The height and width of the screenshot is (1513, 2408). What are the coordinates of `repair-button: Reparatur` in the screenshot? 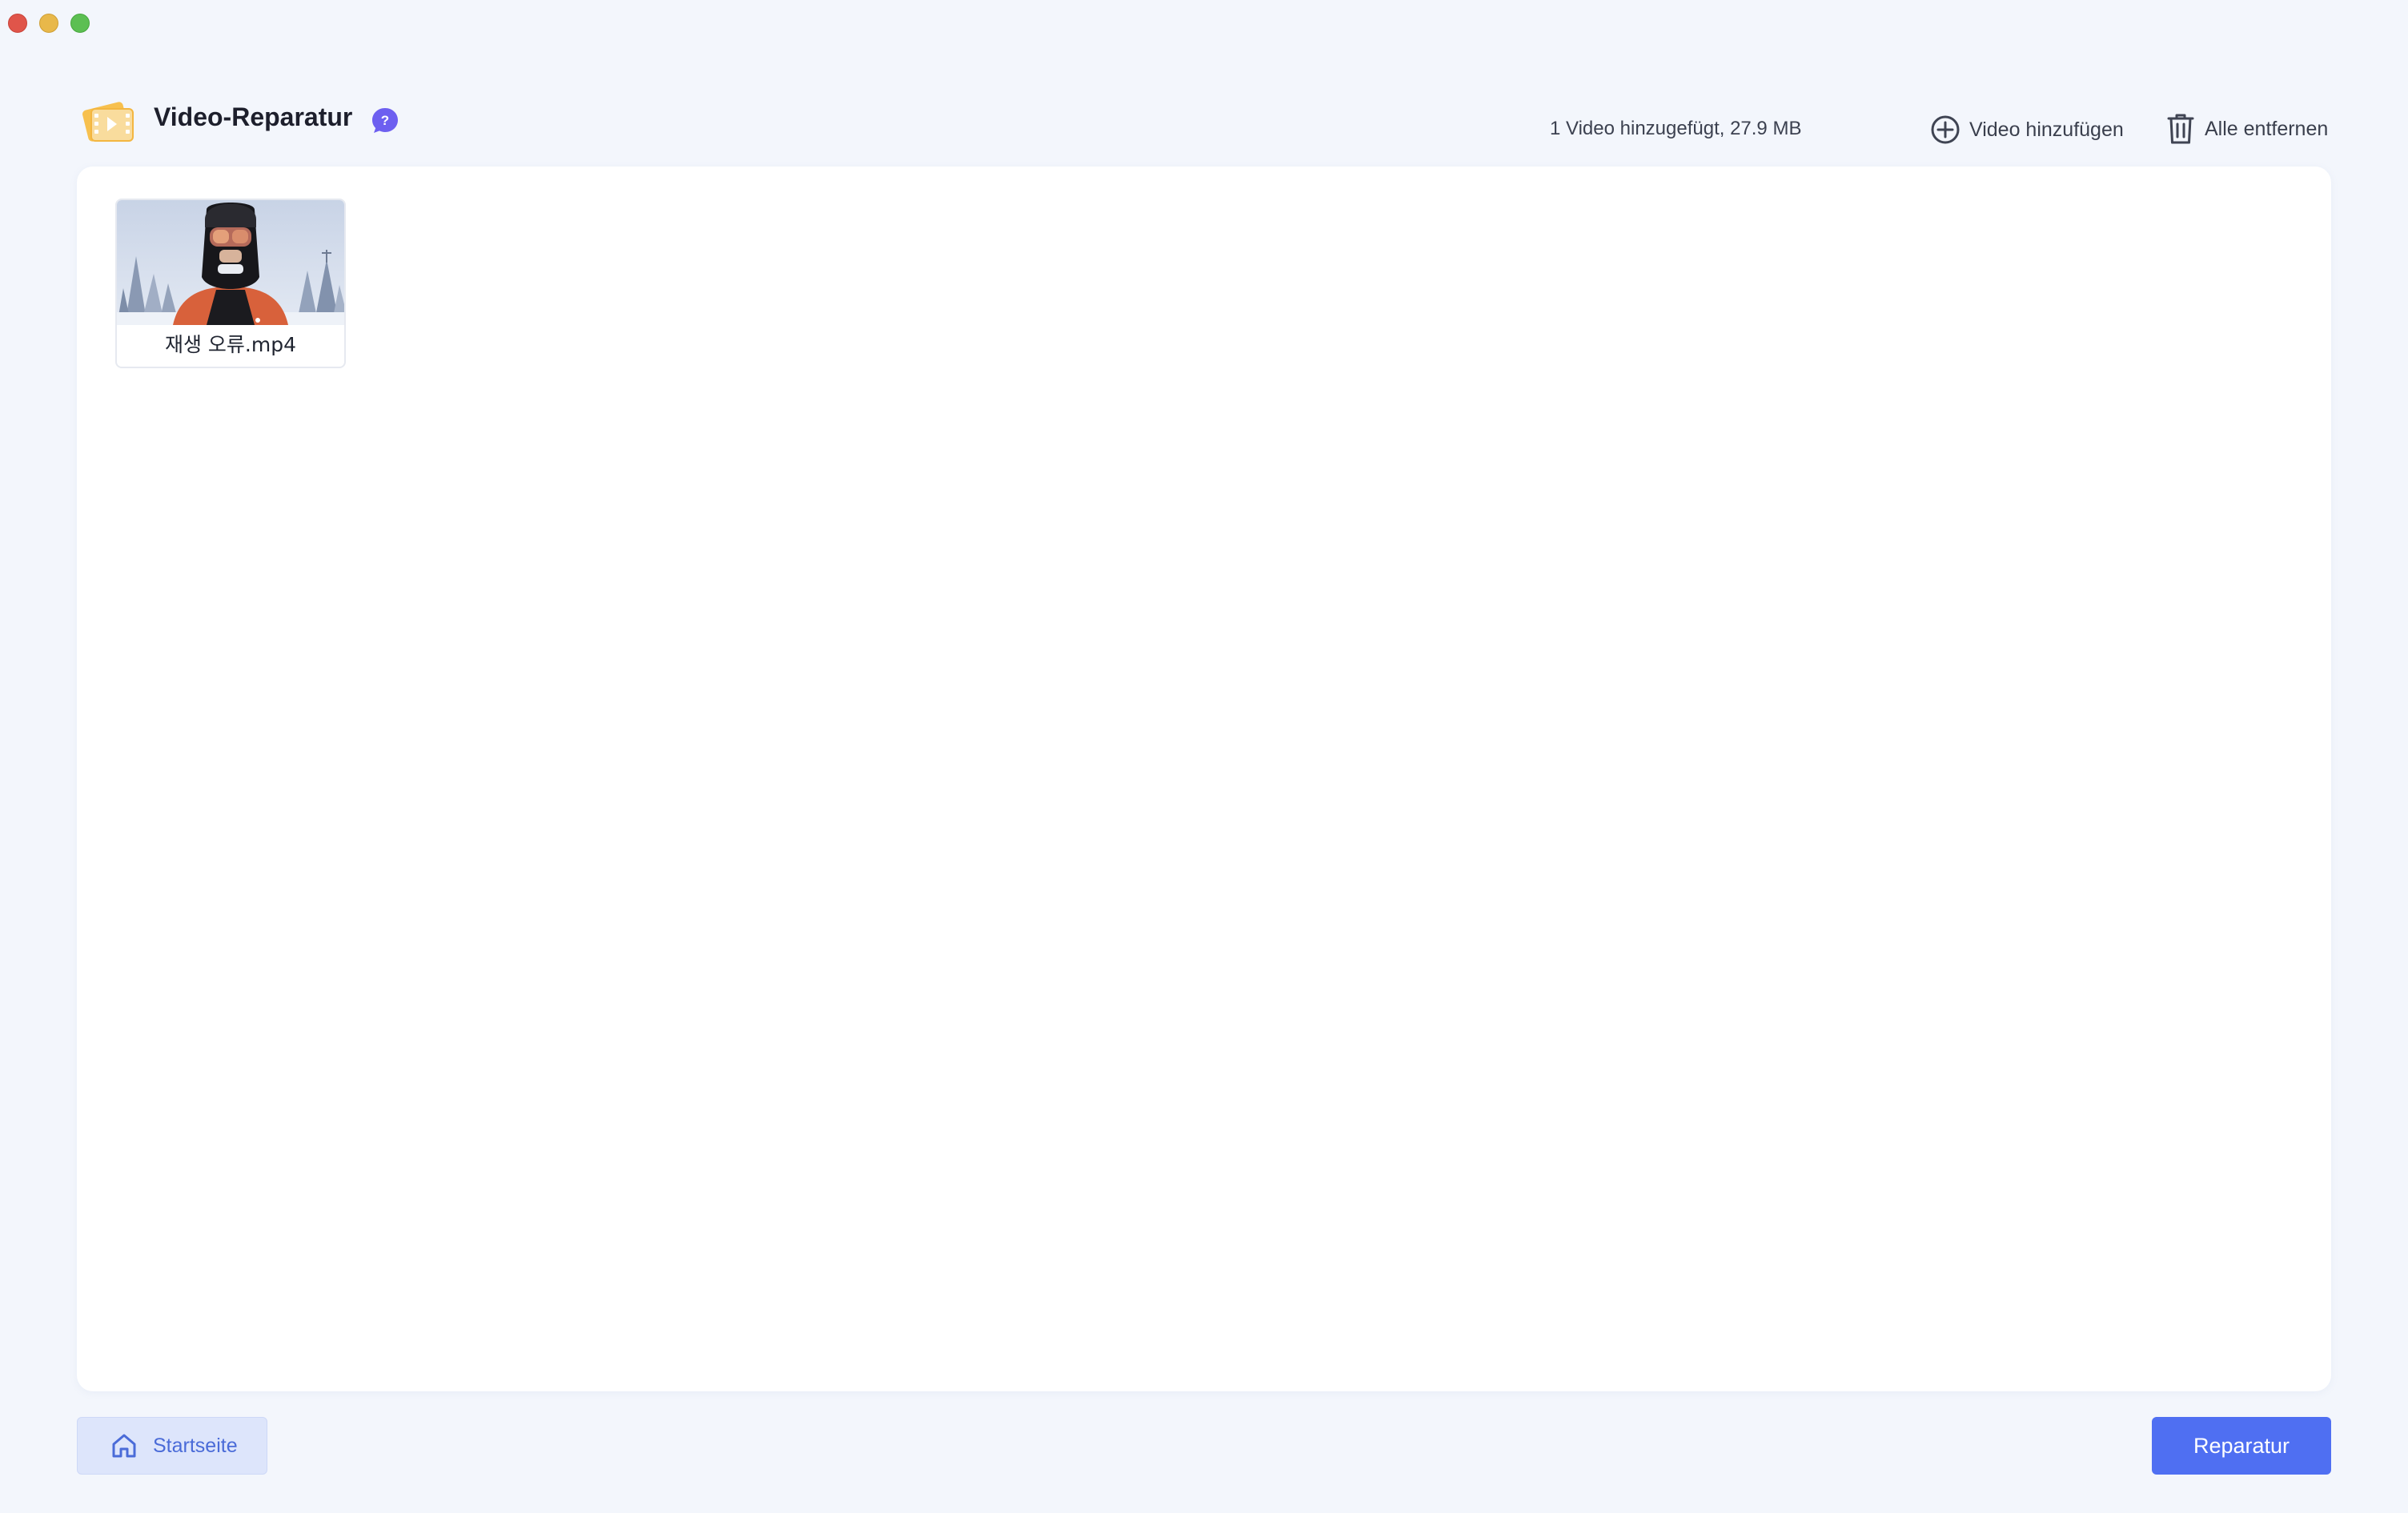 It's located at (2241, 1446).